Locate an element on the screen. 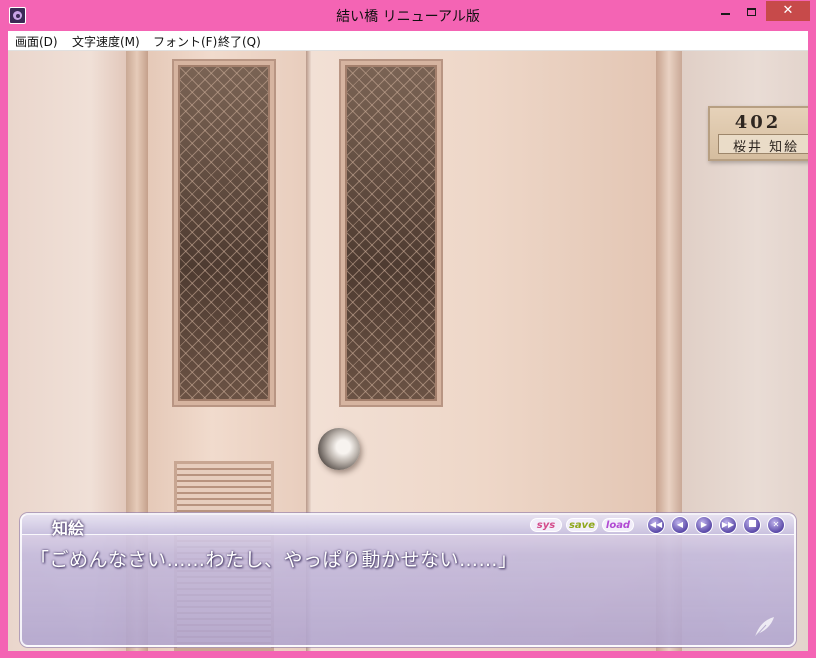  rewind-icon: ◀◀ is located at coordinates (656, 524).